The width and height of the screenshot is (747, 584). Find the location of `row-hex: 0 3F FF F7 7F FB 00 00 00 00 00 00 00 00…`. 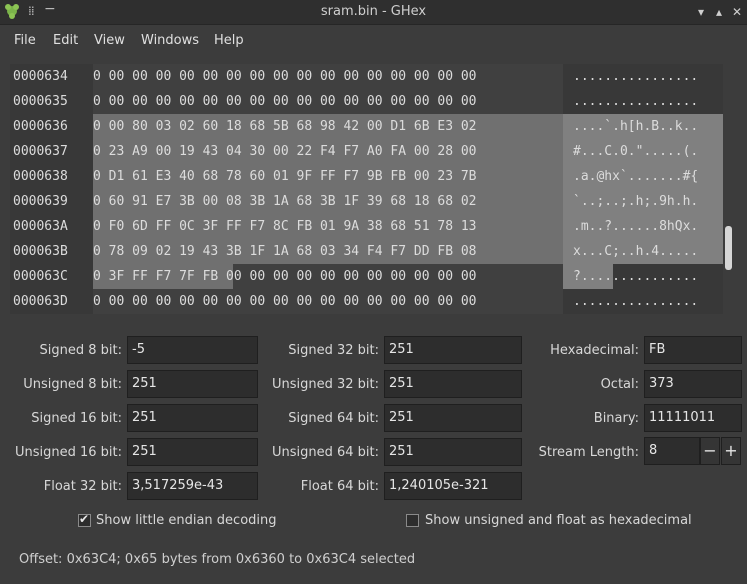

row-hex: 0 3F FF F7 7F FB 00 00 00 00 00 00 00 00… is located at coordinates (285, 276).